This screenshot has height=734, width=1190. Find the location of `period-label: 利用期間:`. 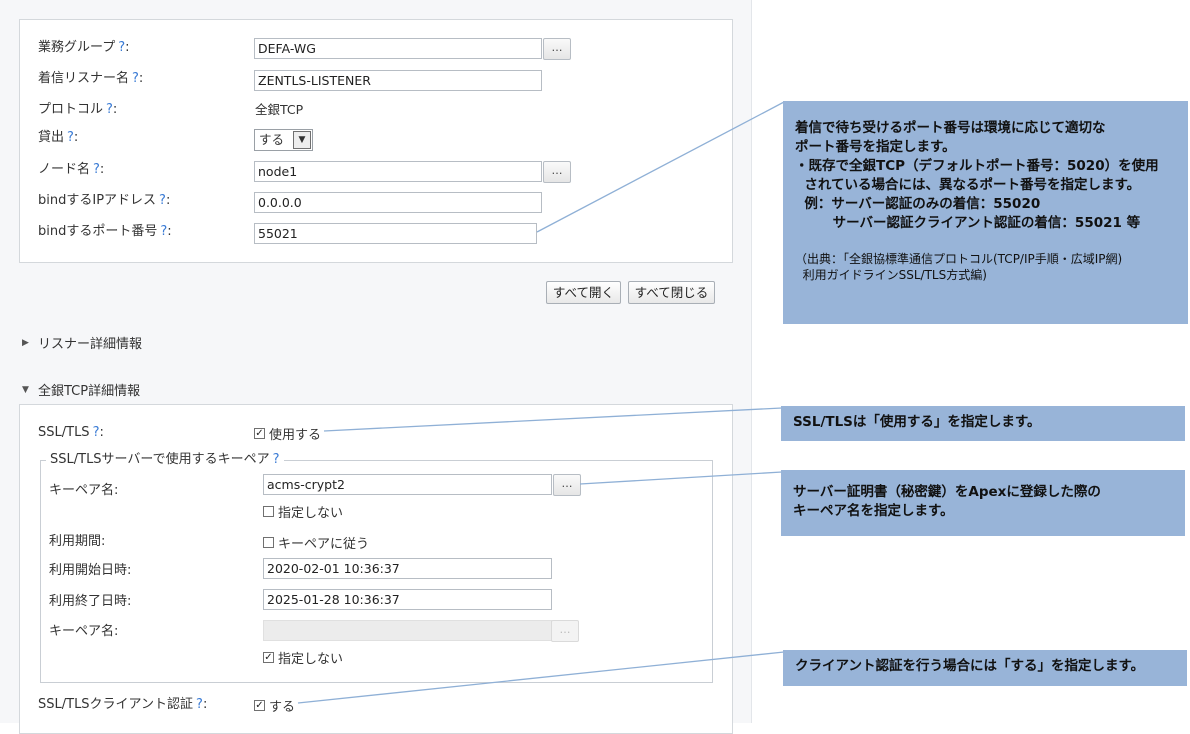

period-label: 利用期間: is located at coordinates (77, 541).